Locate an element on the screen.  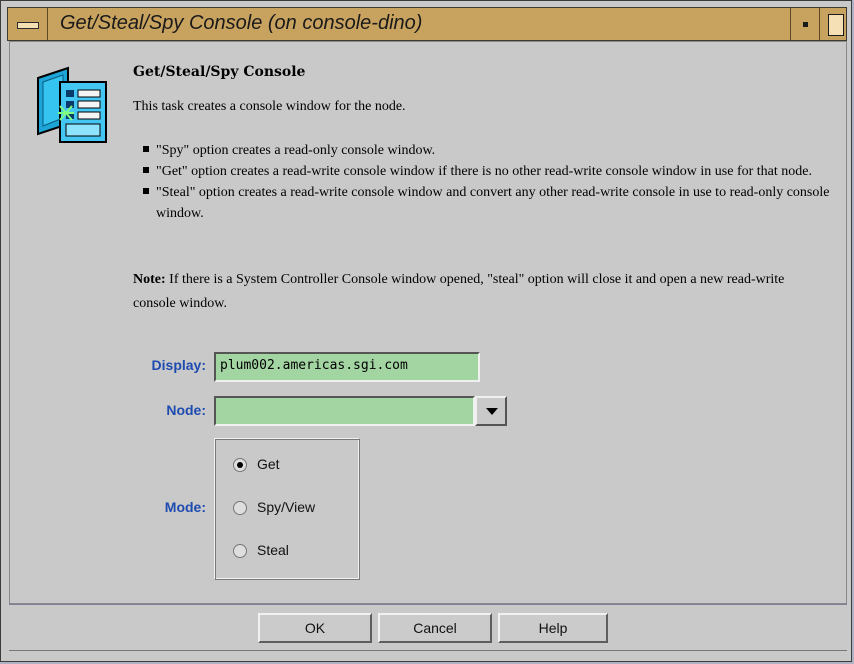
window-menu-icon is located at coordinates (28, 25).